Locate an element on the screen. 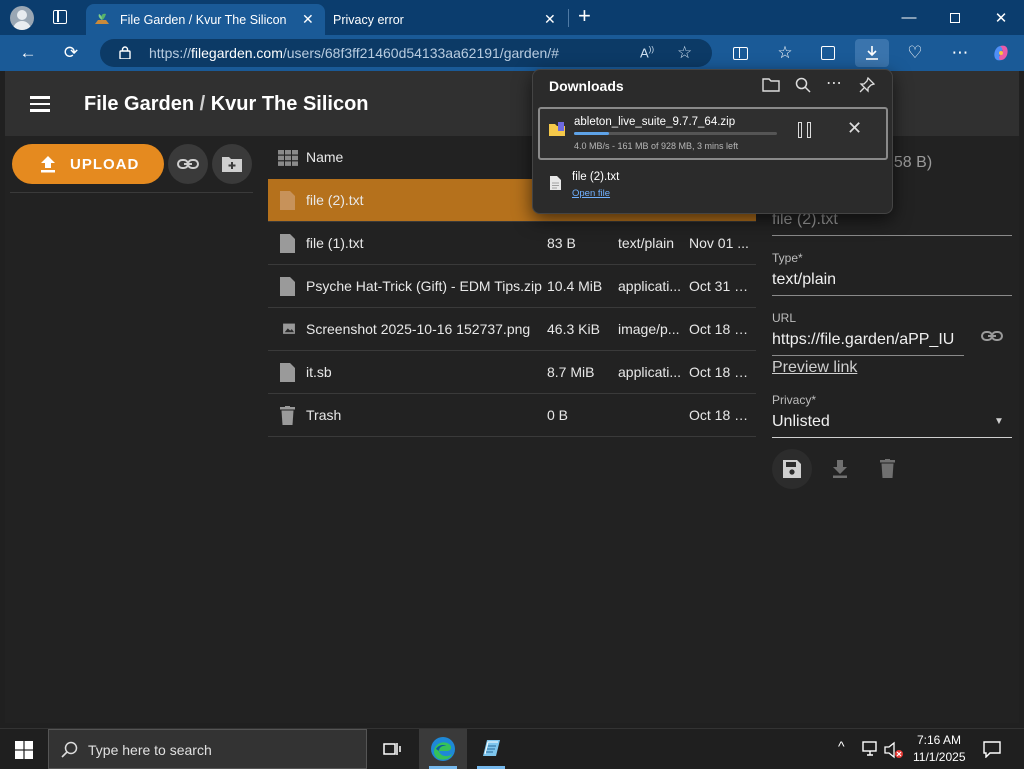 Image resolution: width=1024 pixels, height=769 pixels. download-filename: ableton_live_suite_9.7.7_64.zip is located at coordinates (655, 122).